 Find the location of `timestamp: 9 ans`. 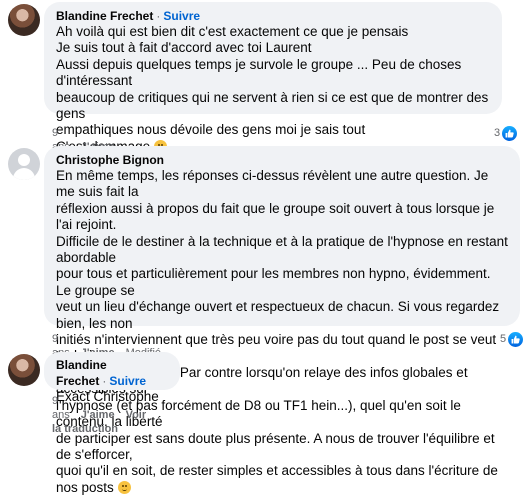

timestamp: 9 ans is located at coordinates (61, 408).